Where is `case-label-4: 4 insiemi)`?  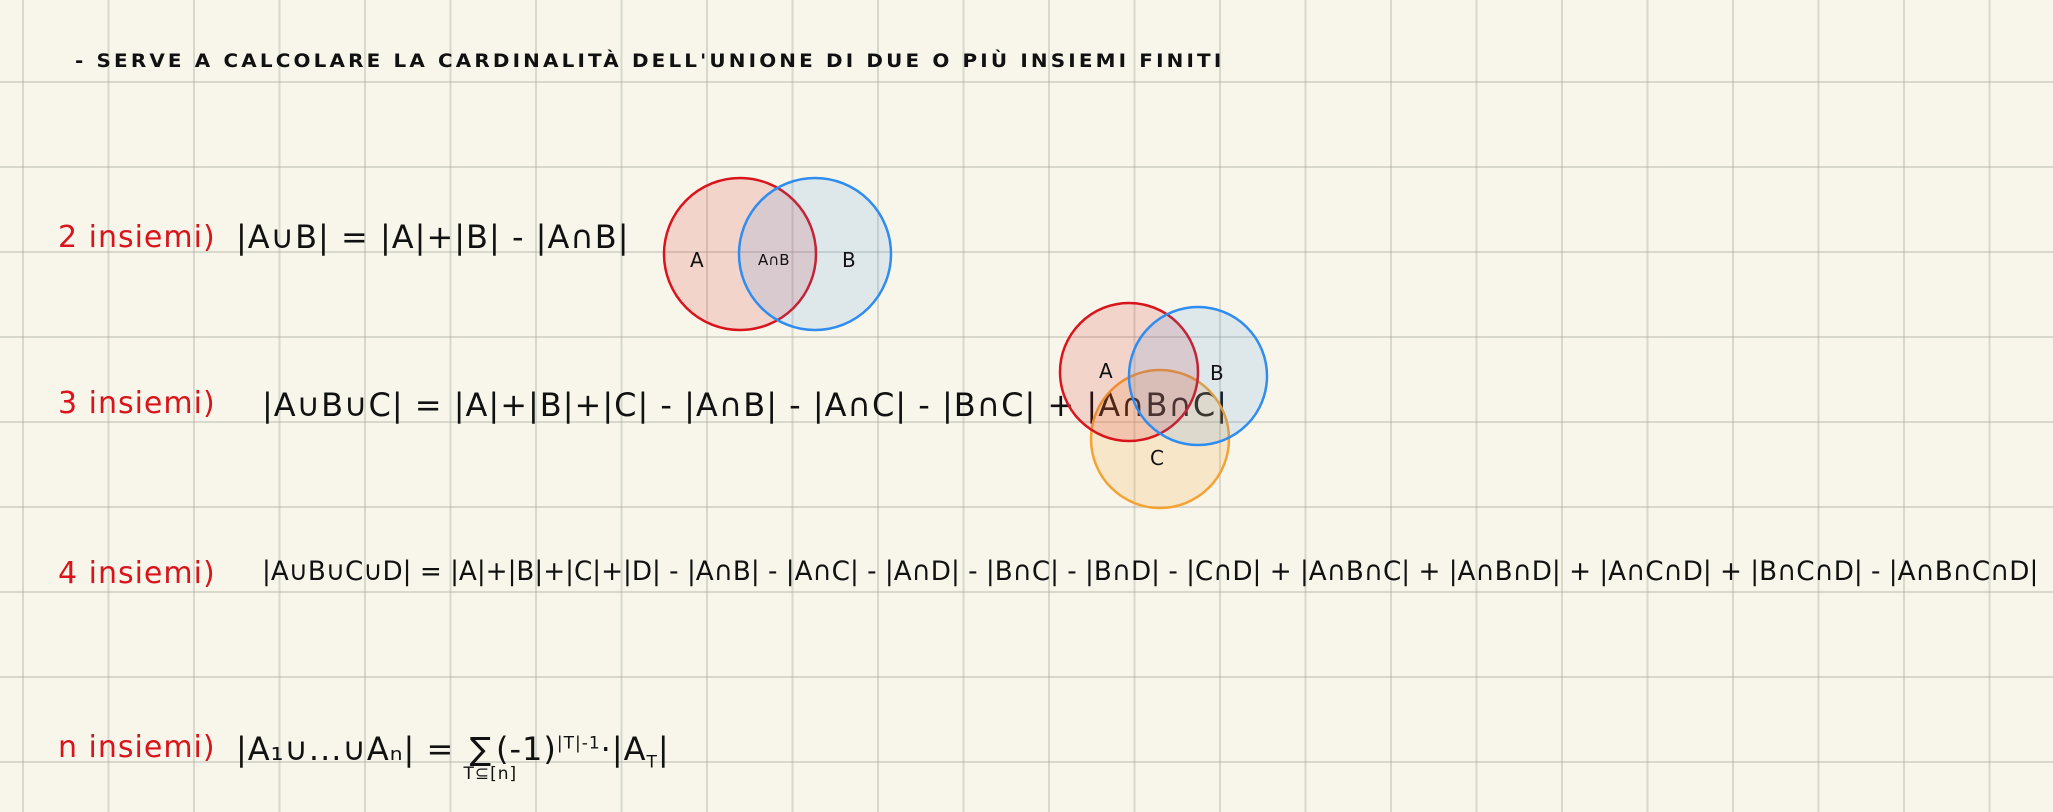
case-label-4: 4 insiemi) is located at coordinates (137, 573).